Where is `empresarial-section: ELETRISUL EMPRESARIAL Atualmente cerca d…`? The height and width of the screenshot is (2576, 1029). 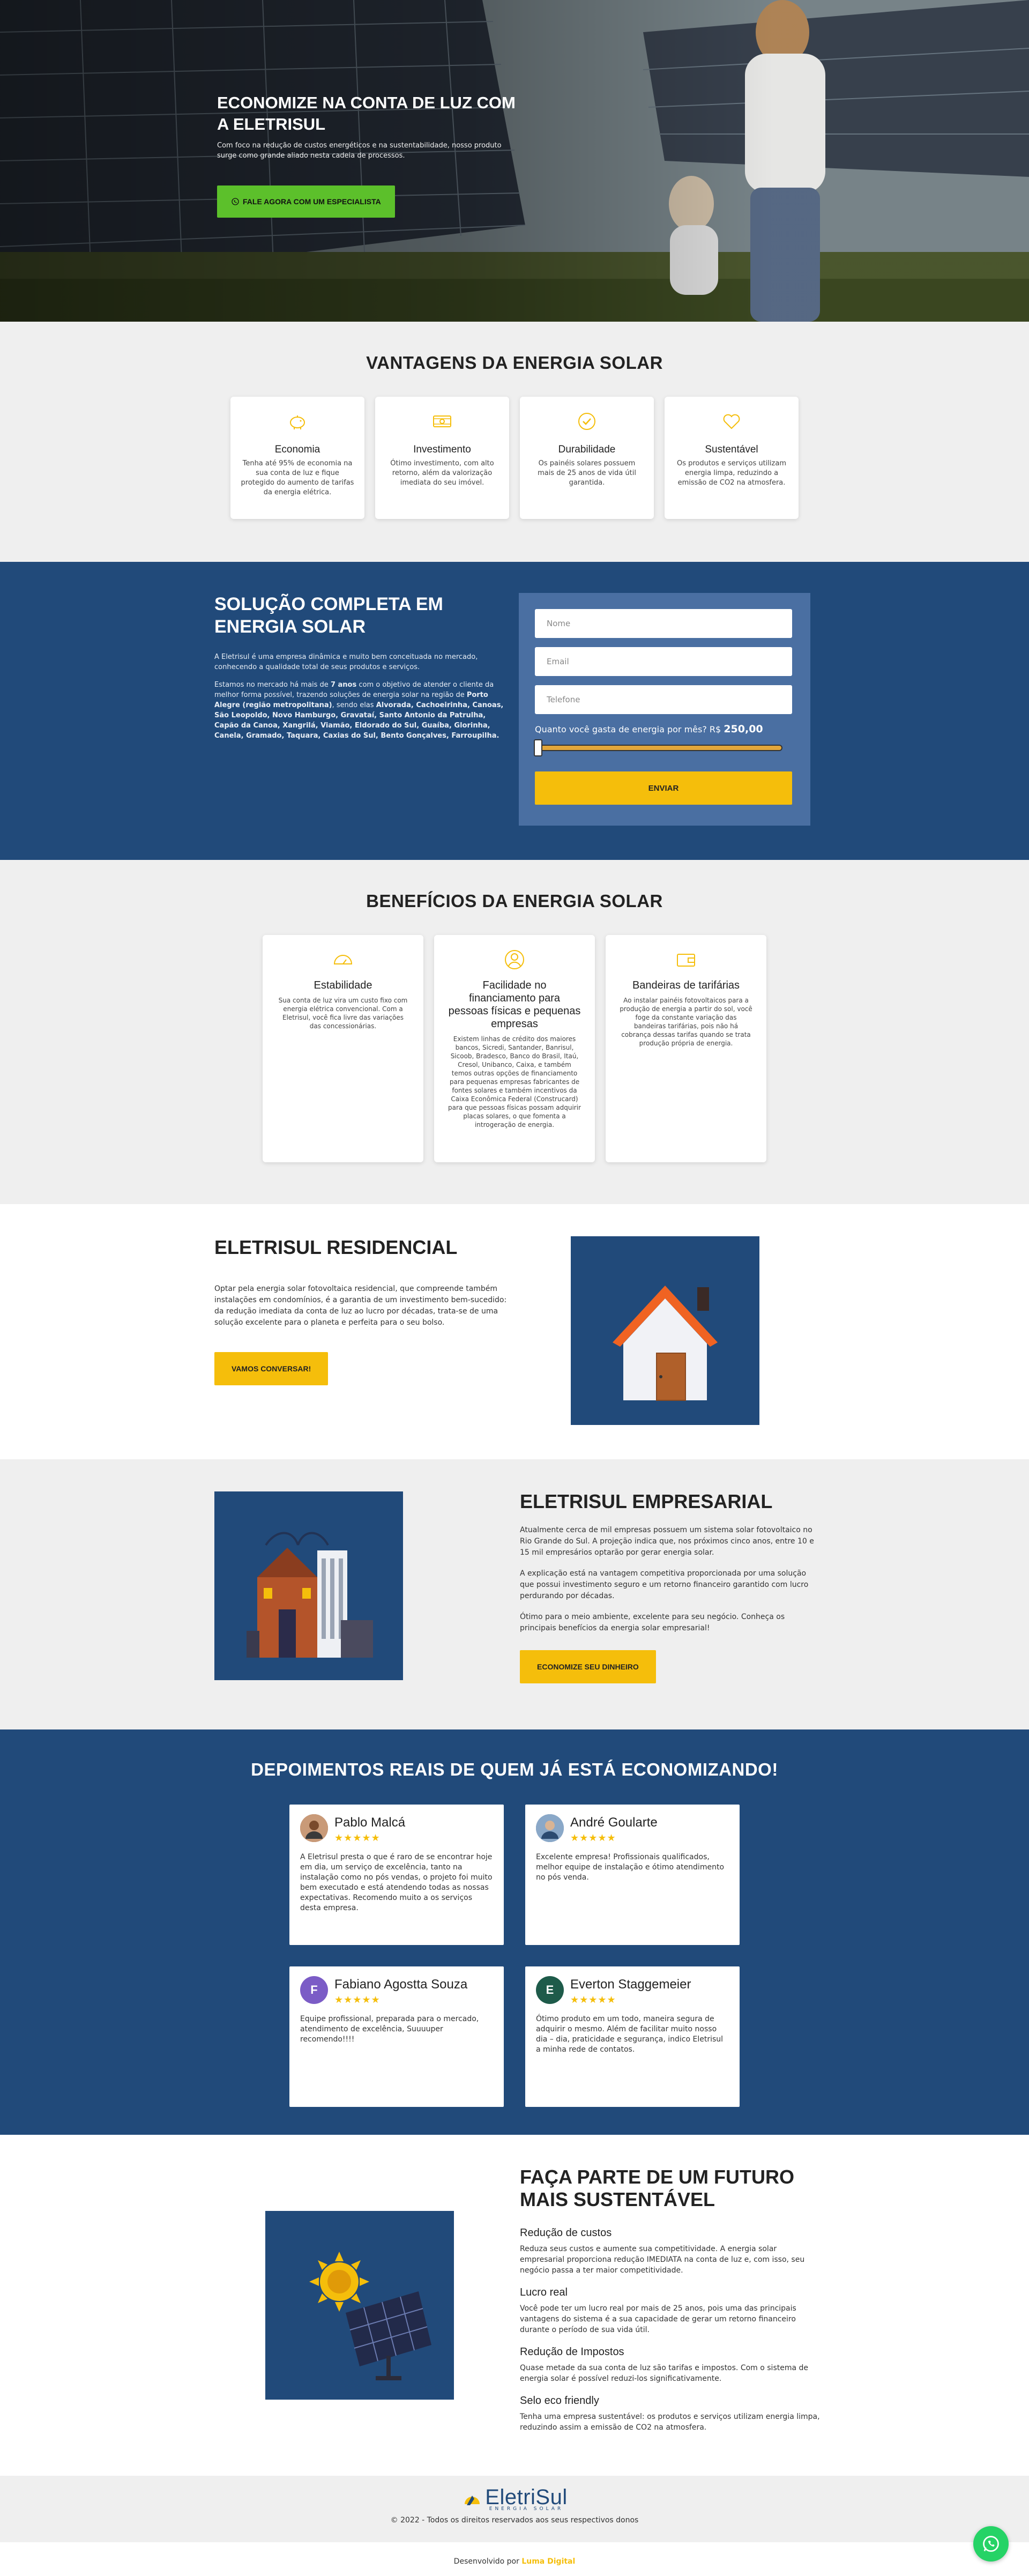
empresarial-section: ELETRISUL EMPRESARIAL Atualmente cerca d… is located at coordinates (514, 1594).